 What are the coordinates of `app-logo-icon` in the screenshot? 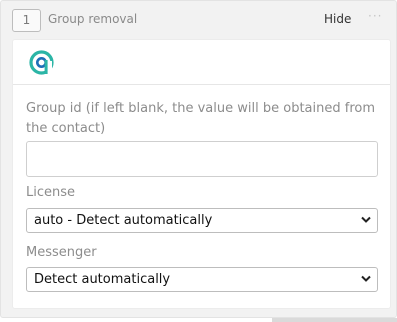 It's located at (41, 62).